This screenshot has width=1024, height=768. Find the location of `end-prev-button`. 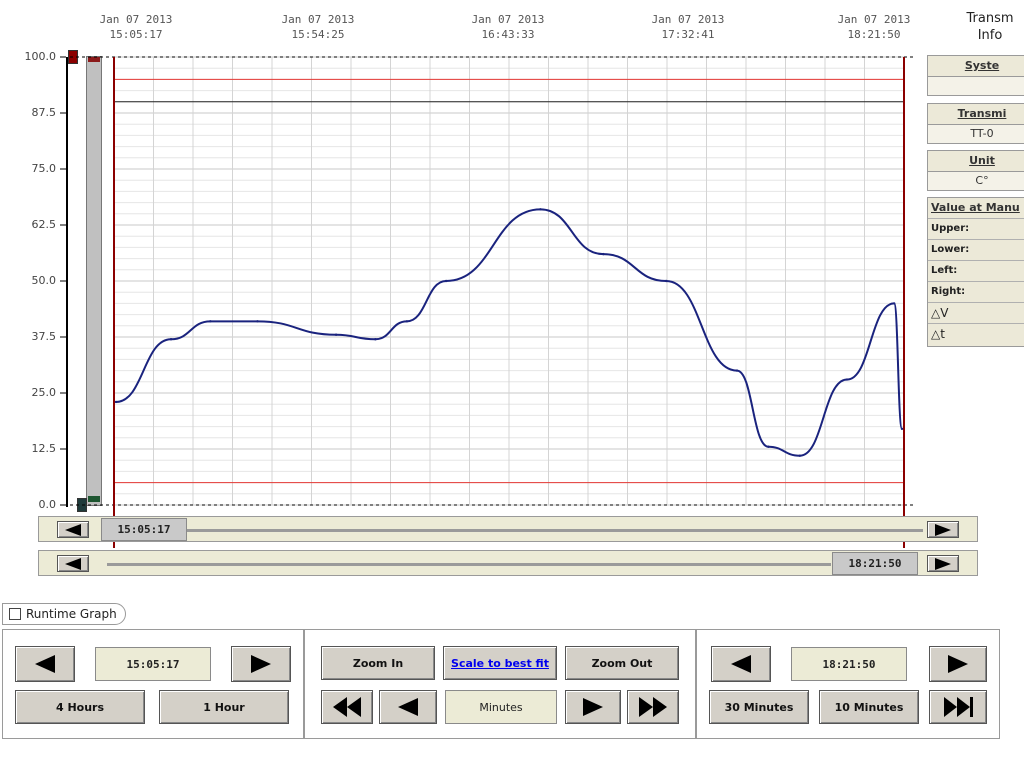

end-prev-button is located at coordinates (741, 664).